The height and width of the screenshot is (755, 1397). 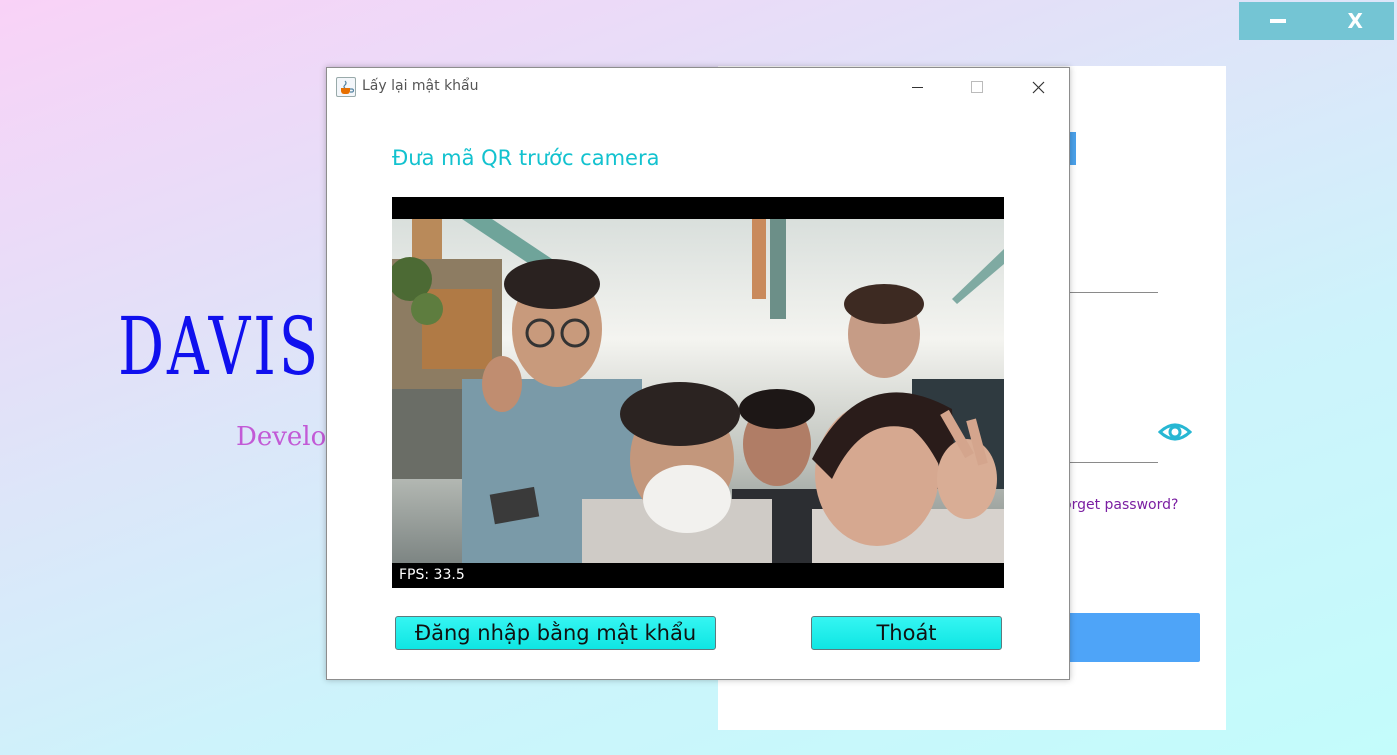 I want to click on password-field-underline, so click(x=1113, y=462).